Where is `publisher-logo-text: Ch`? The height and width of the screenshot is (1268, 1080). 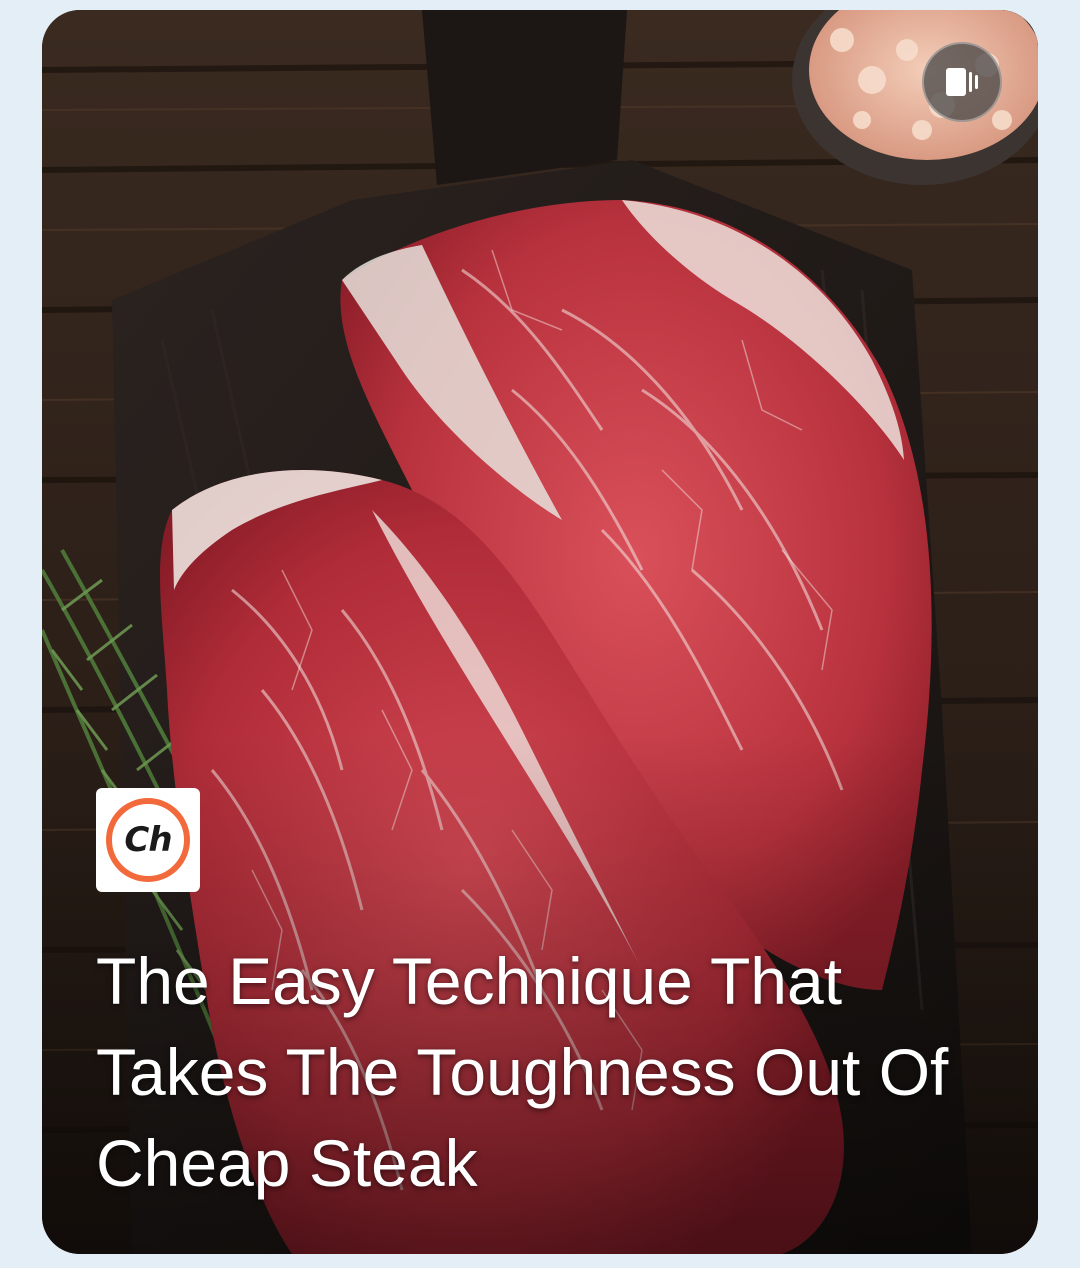 publisher-logo-text: Ch is located at coordinates (148, 840).